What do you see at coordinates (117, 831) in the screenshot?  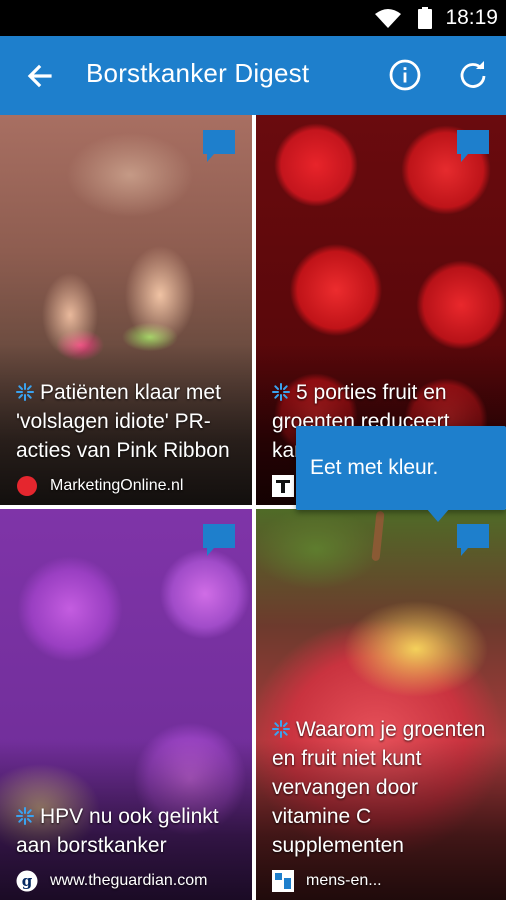 I see `article-headline-text: HPV nu ook gelinkt aan borstkanker` at bounding box center [117, 831].